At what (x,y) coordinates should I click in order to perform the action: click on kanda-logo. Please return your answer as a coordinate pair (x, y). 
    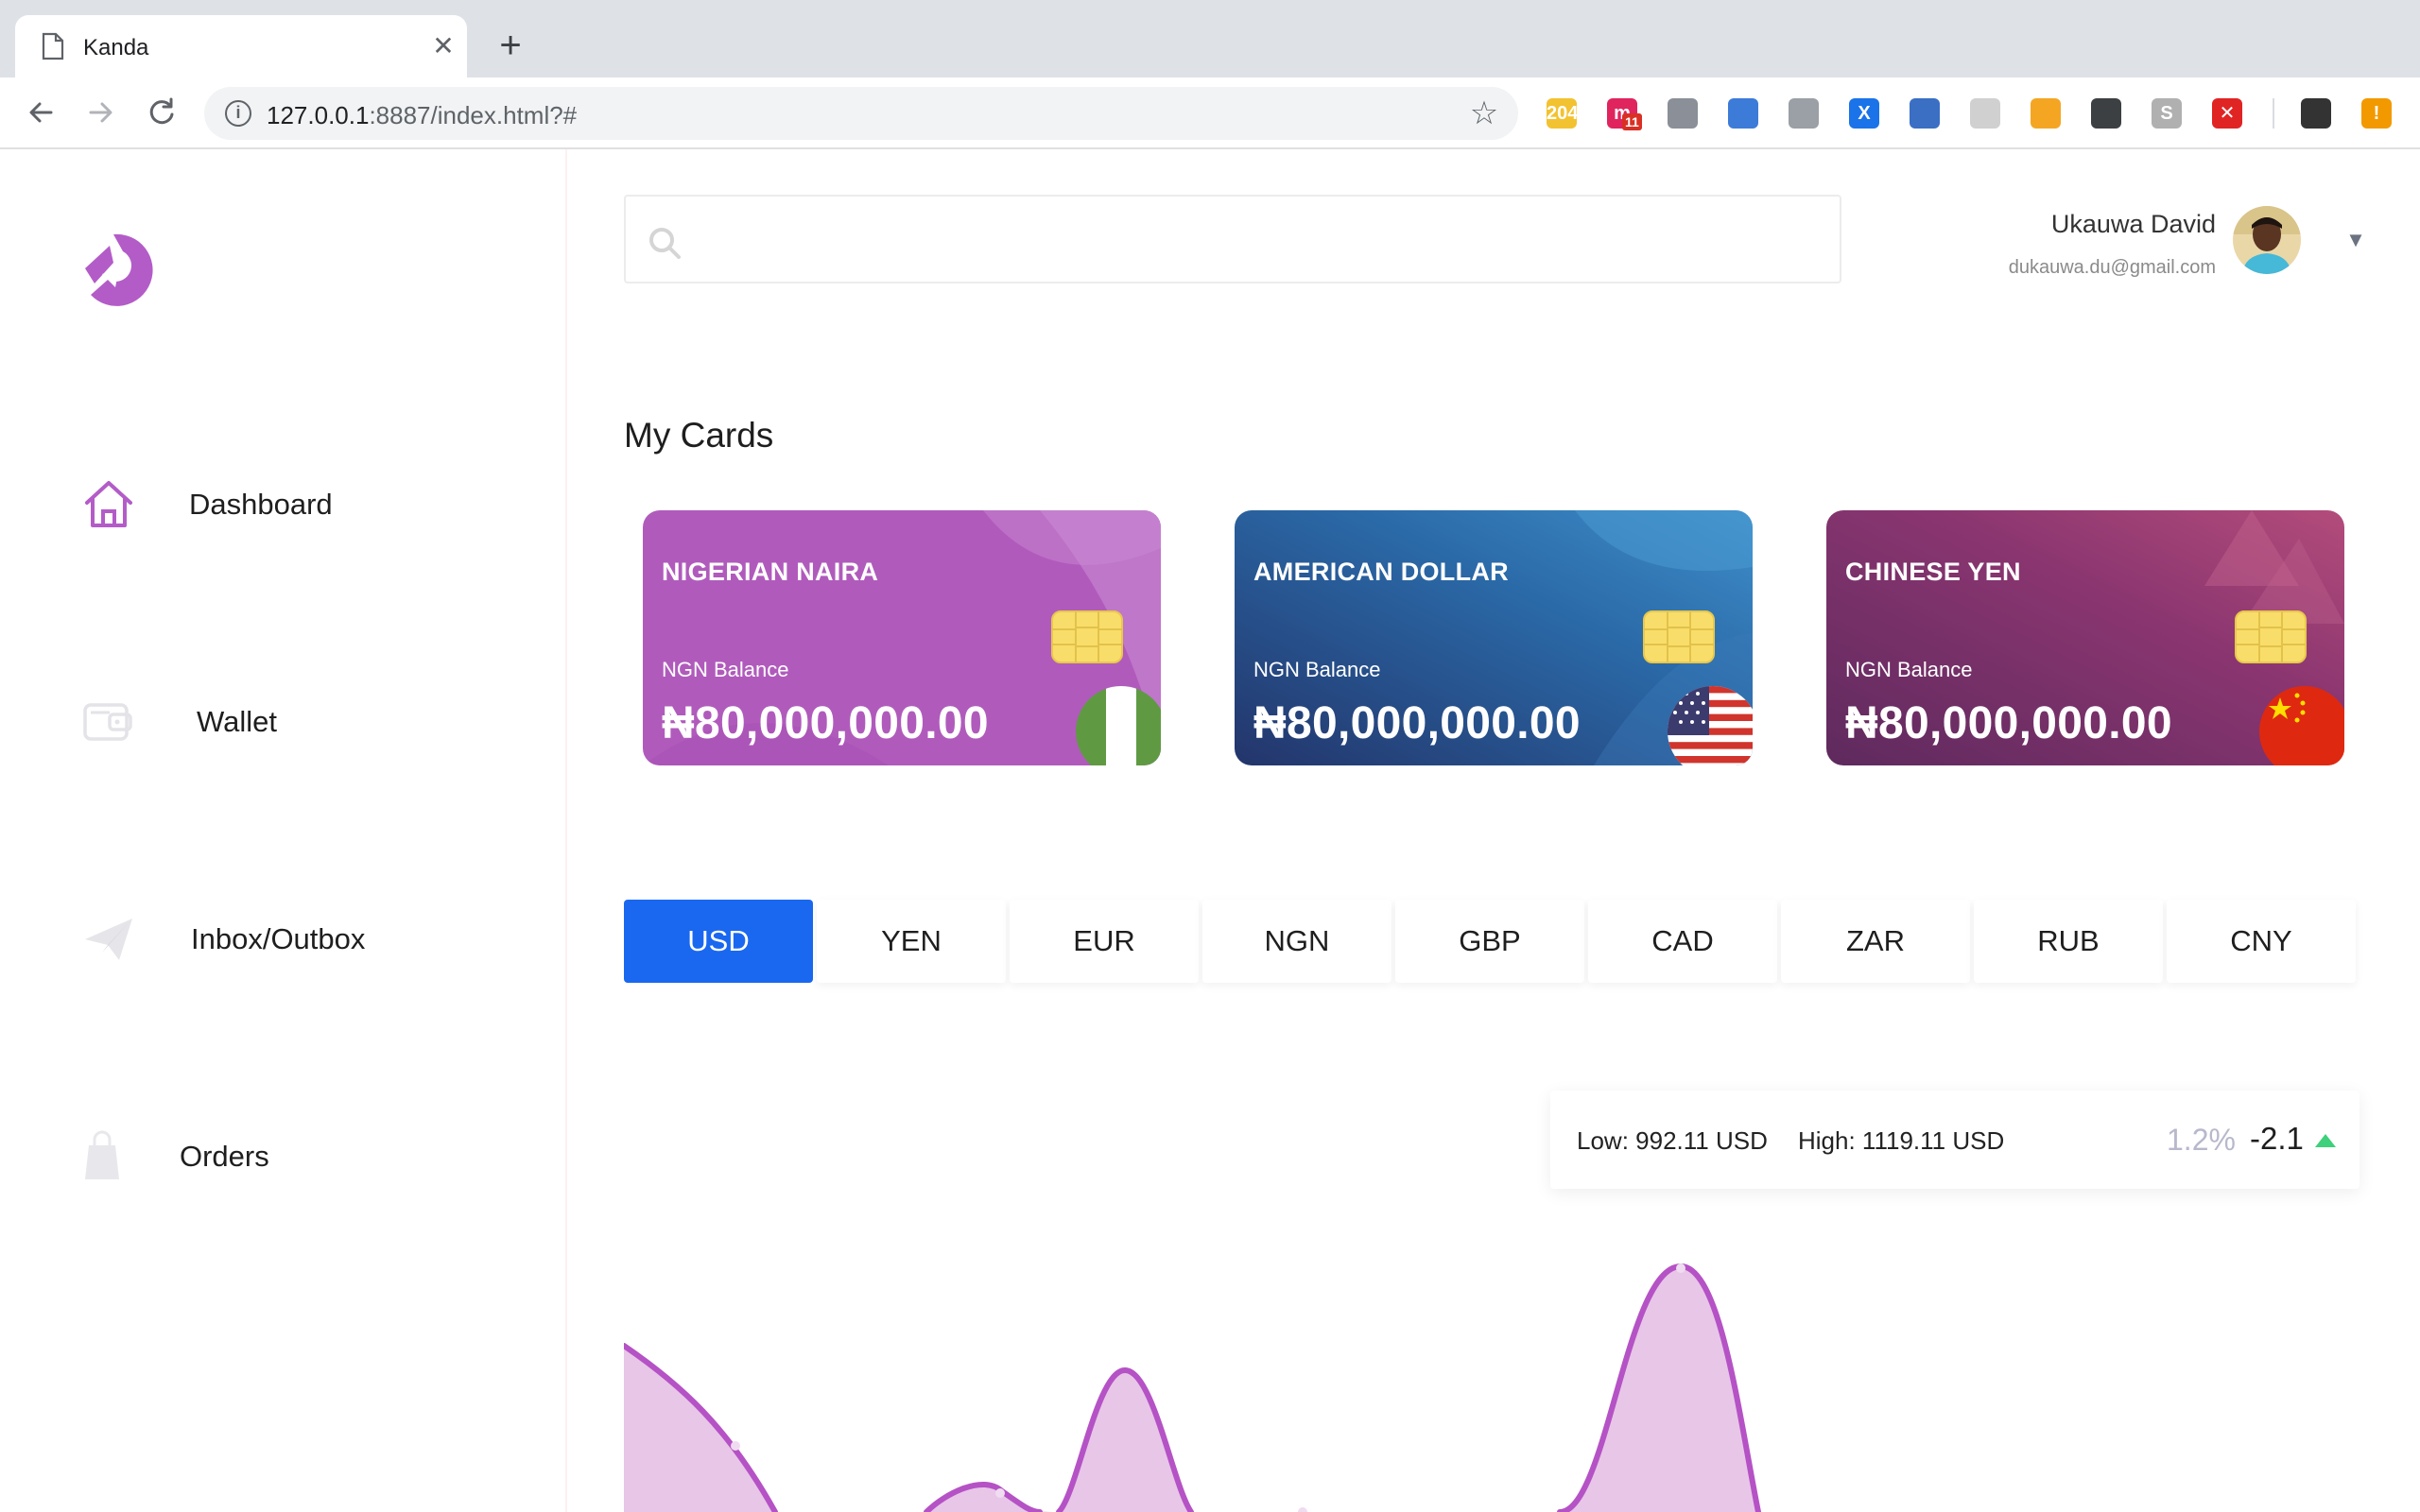
    Looking at the image, I should click on (121, 270).